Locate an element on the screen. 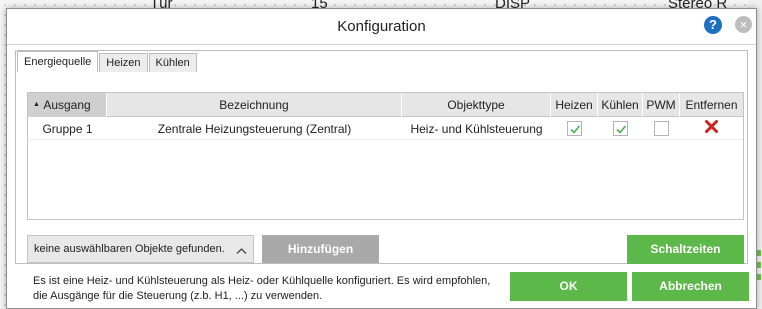 The height and width of the screenshot is (309, 762). cell-pwm is located at coordinates (661, 129).